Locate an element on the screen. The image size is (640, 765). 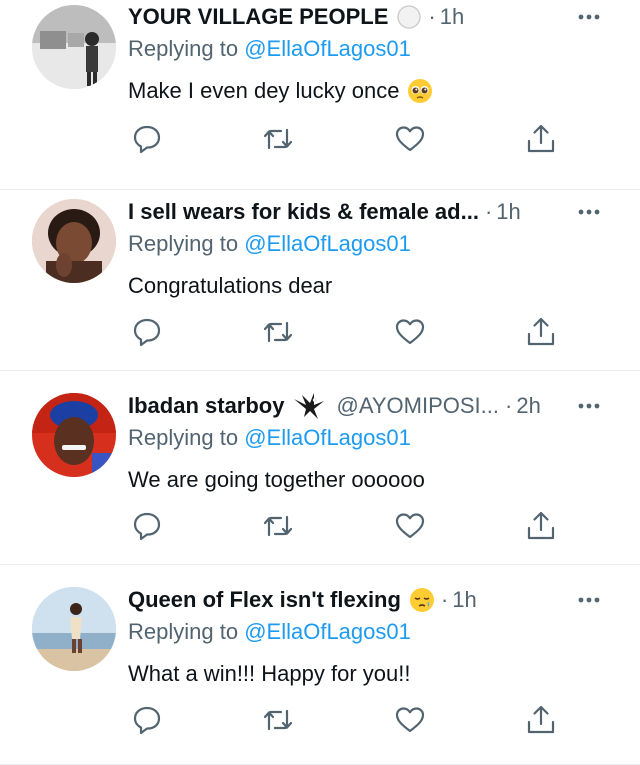
white-circle-icon is located at coordinates (409, 17).